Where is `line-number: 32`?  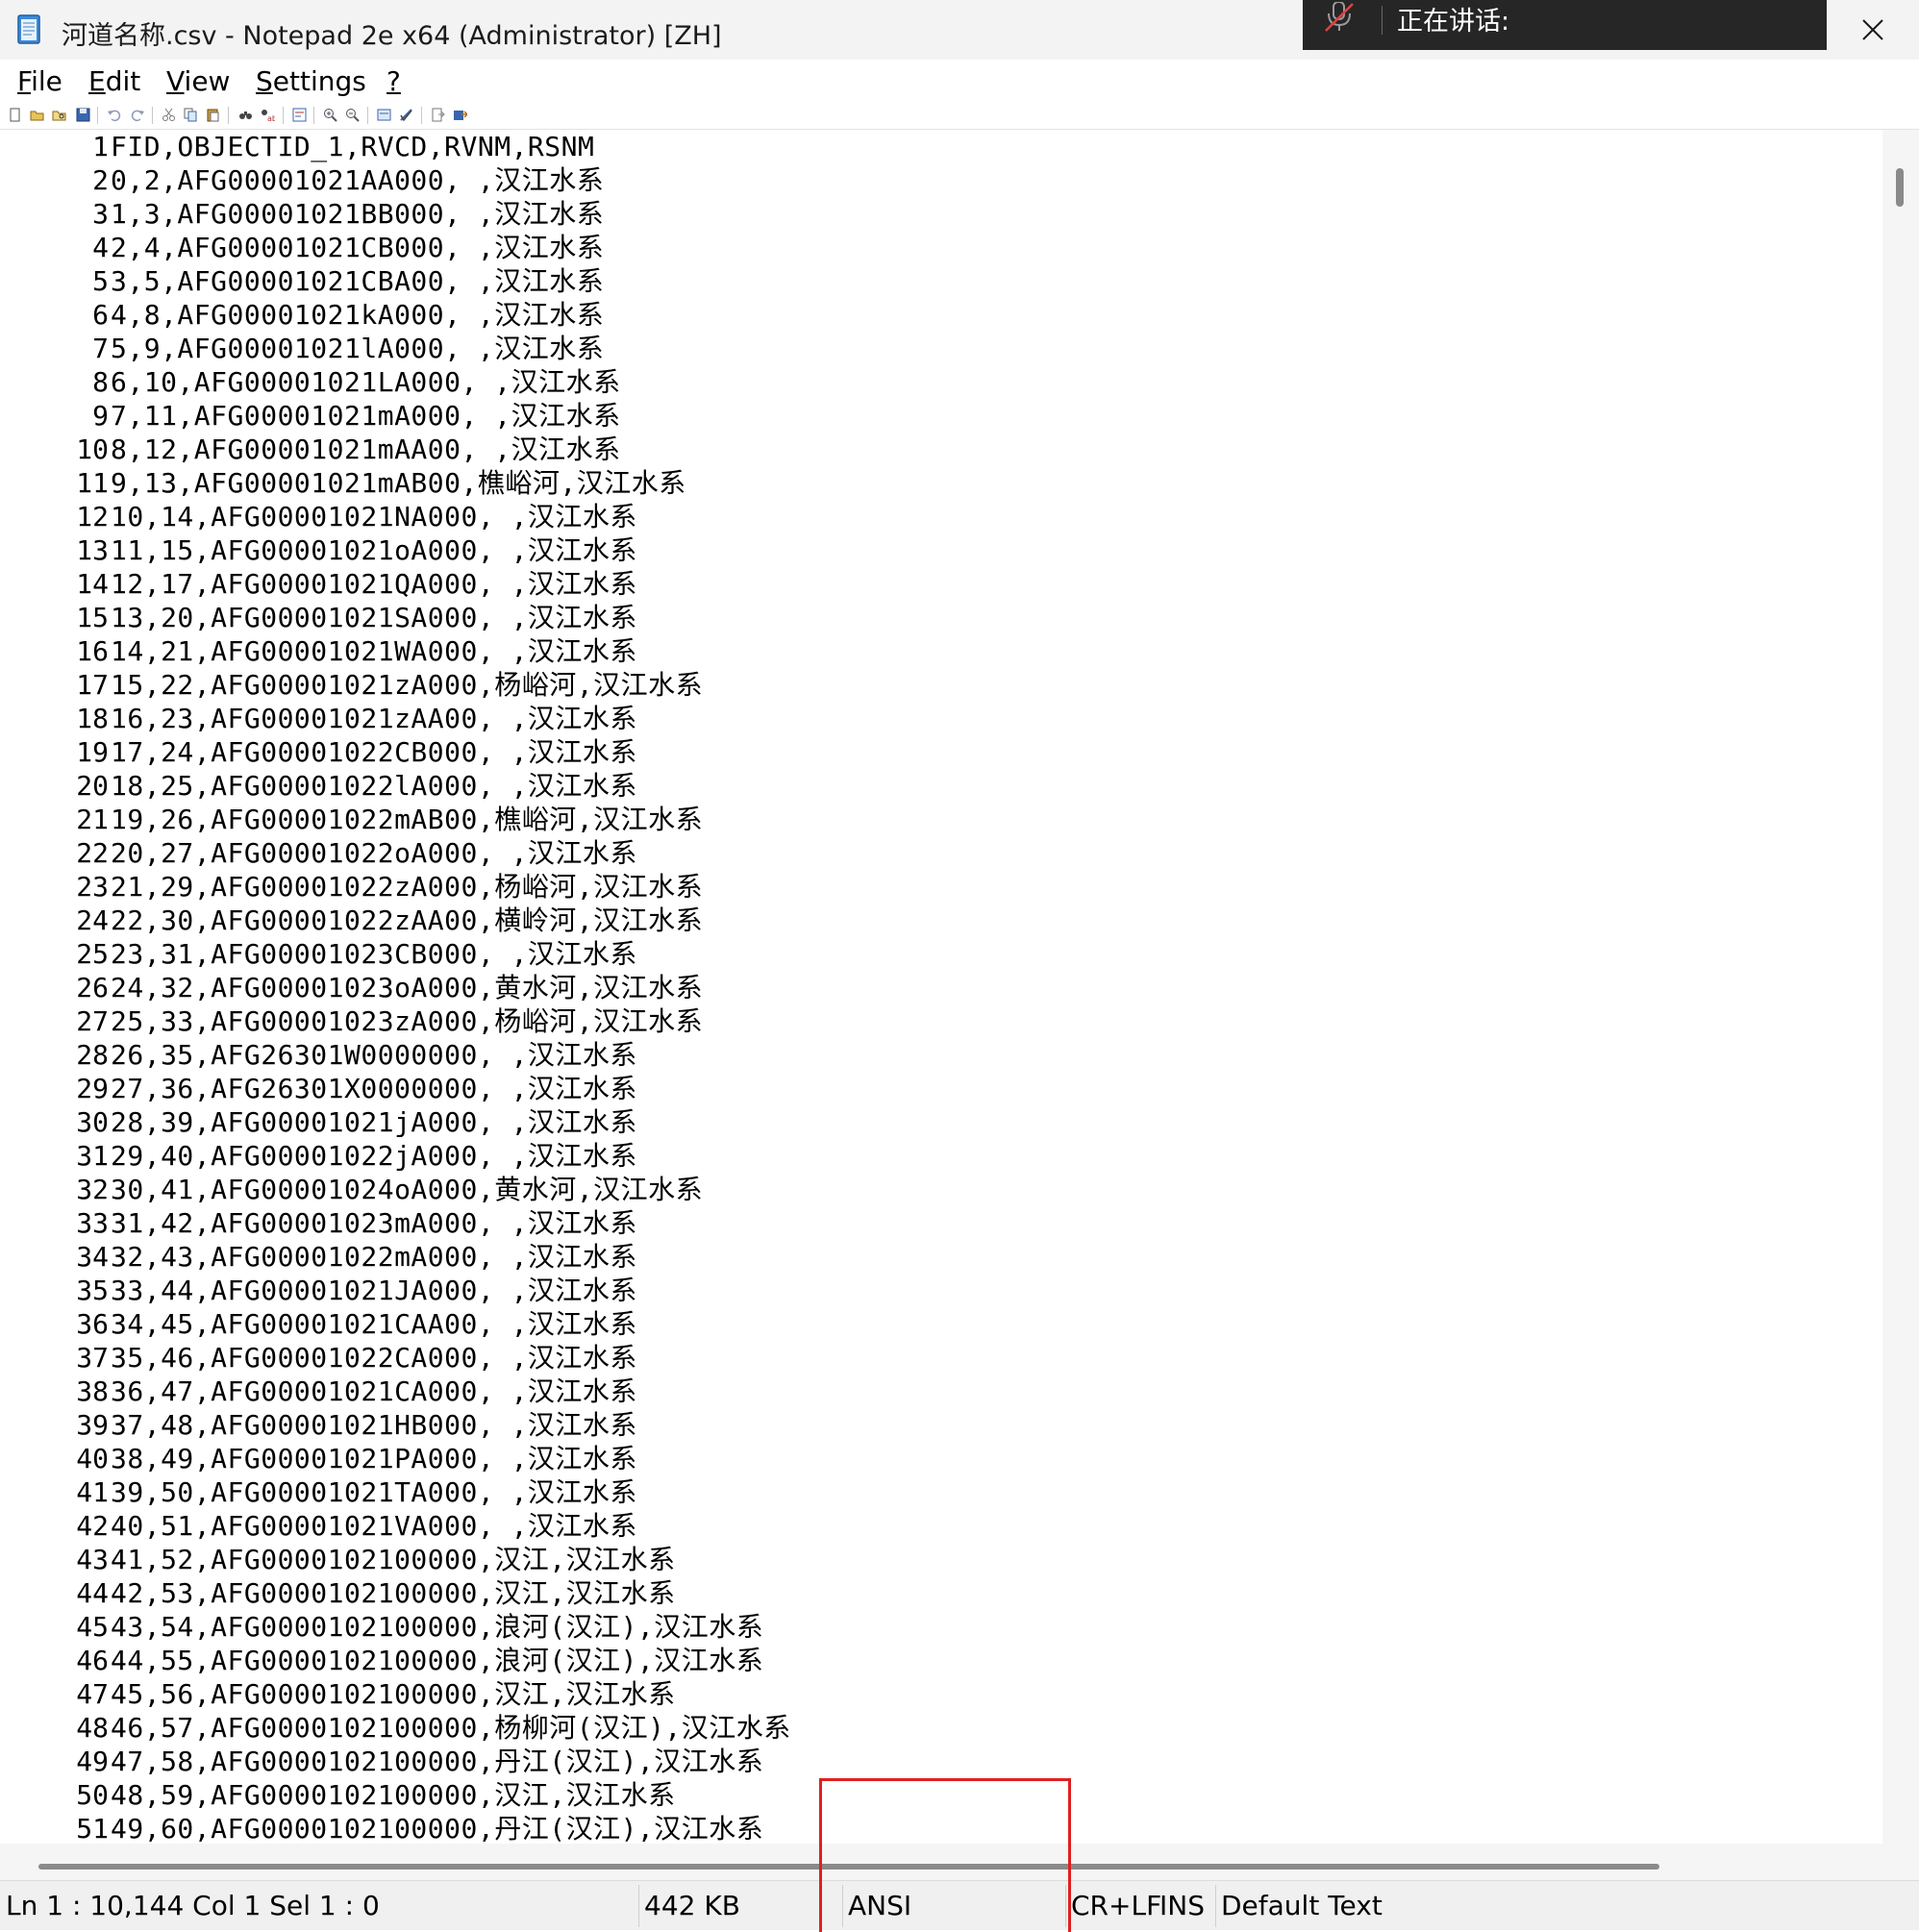 line-number: 32 is located at coordinates (92, 1189).